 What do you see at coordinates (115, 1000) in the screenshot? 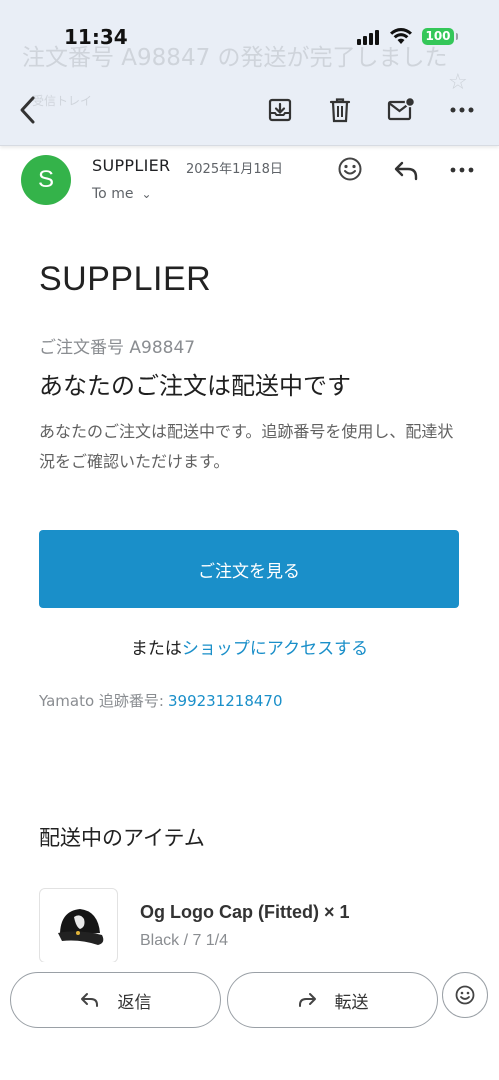
I see `reply-button: 返信` at bounding box center [115, 1000].